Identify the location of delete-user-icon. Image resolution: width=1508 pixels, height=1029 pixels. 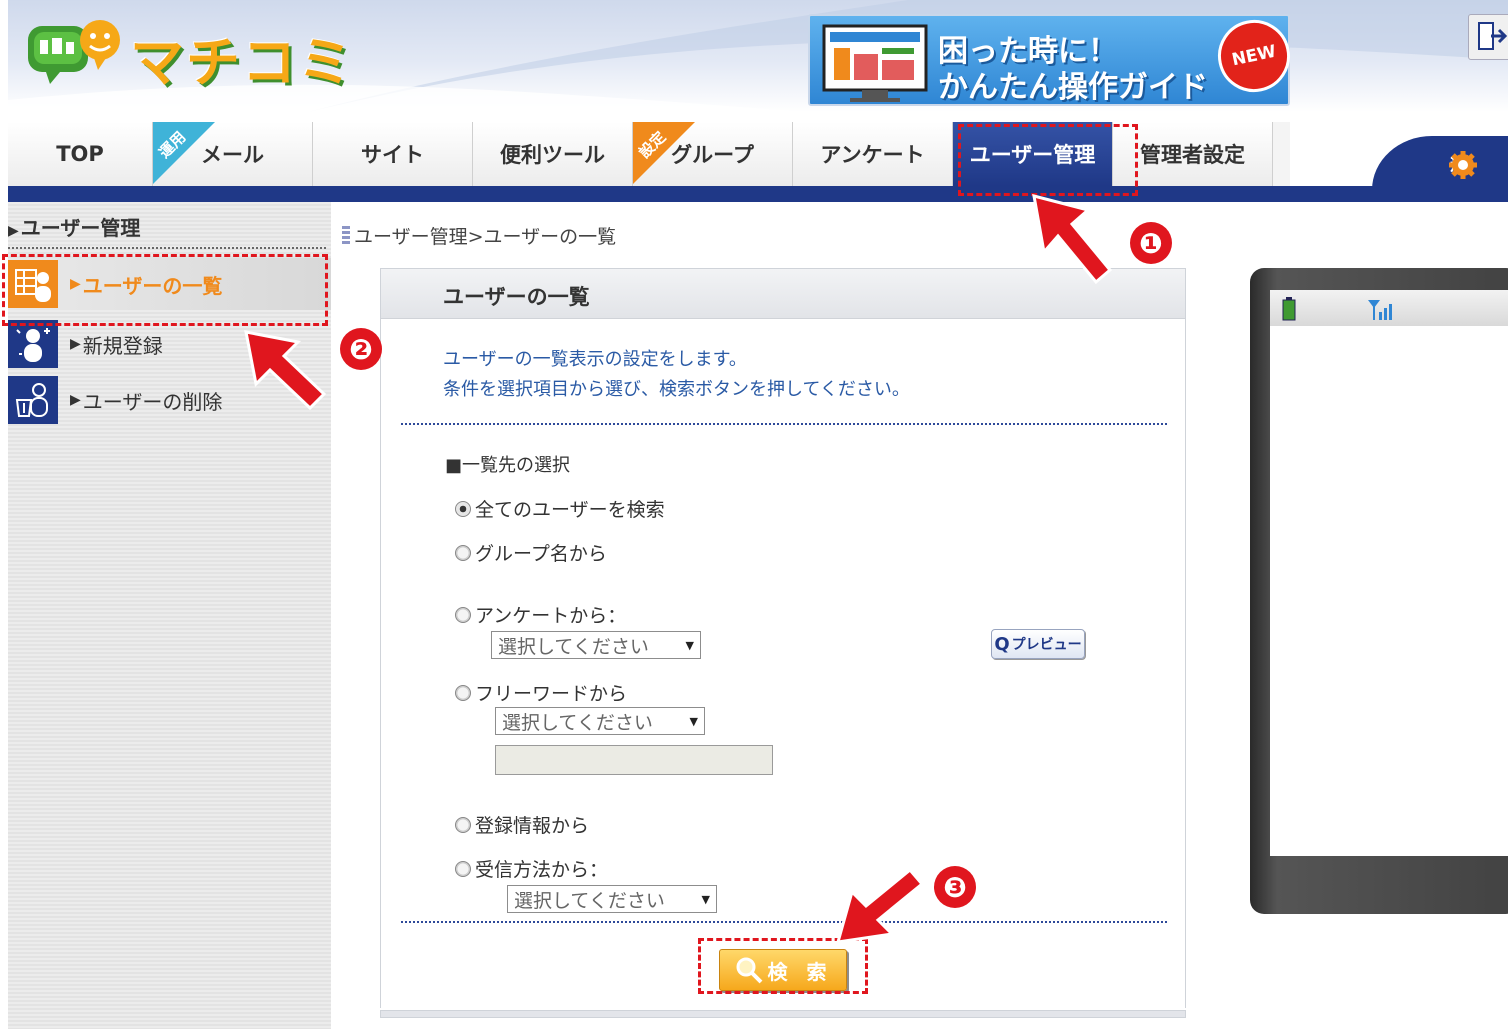
(33, 400).